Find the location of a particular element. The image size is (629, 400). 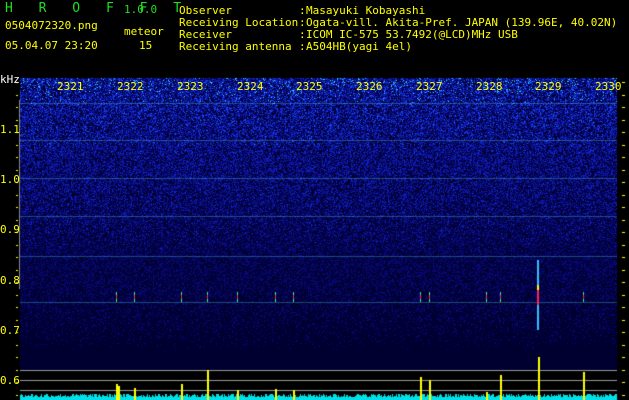

x-tick-label: 2323 is located at coordinates (190, 86).